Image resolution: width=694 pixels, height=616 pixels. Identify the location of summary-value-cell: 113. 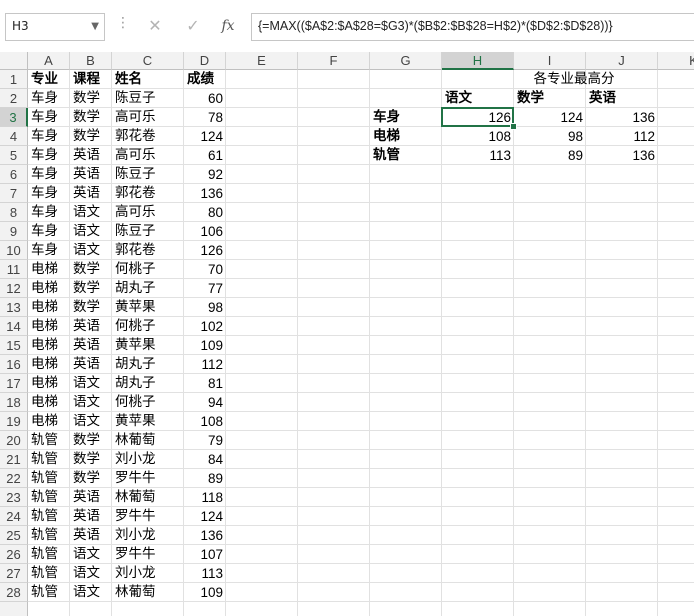
(478, 155).